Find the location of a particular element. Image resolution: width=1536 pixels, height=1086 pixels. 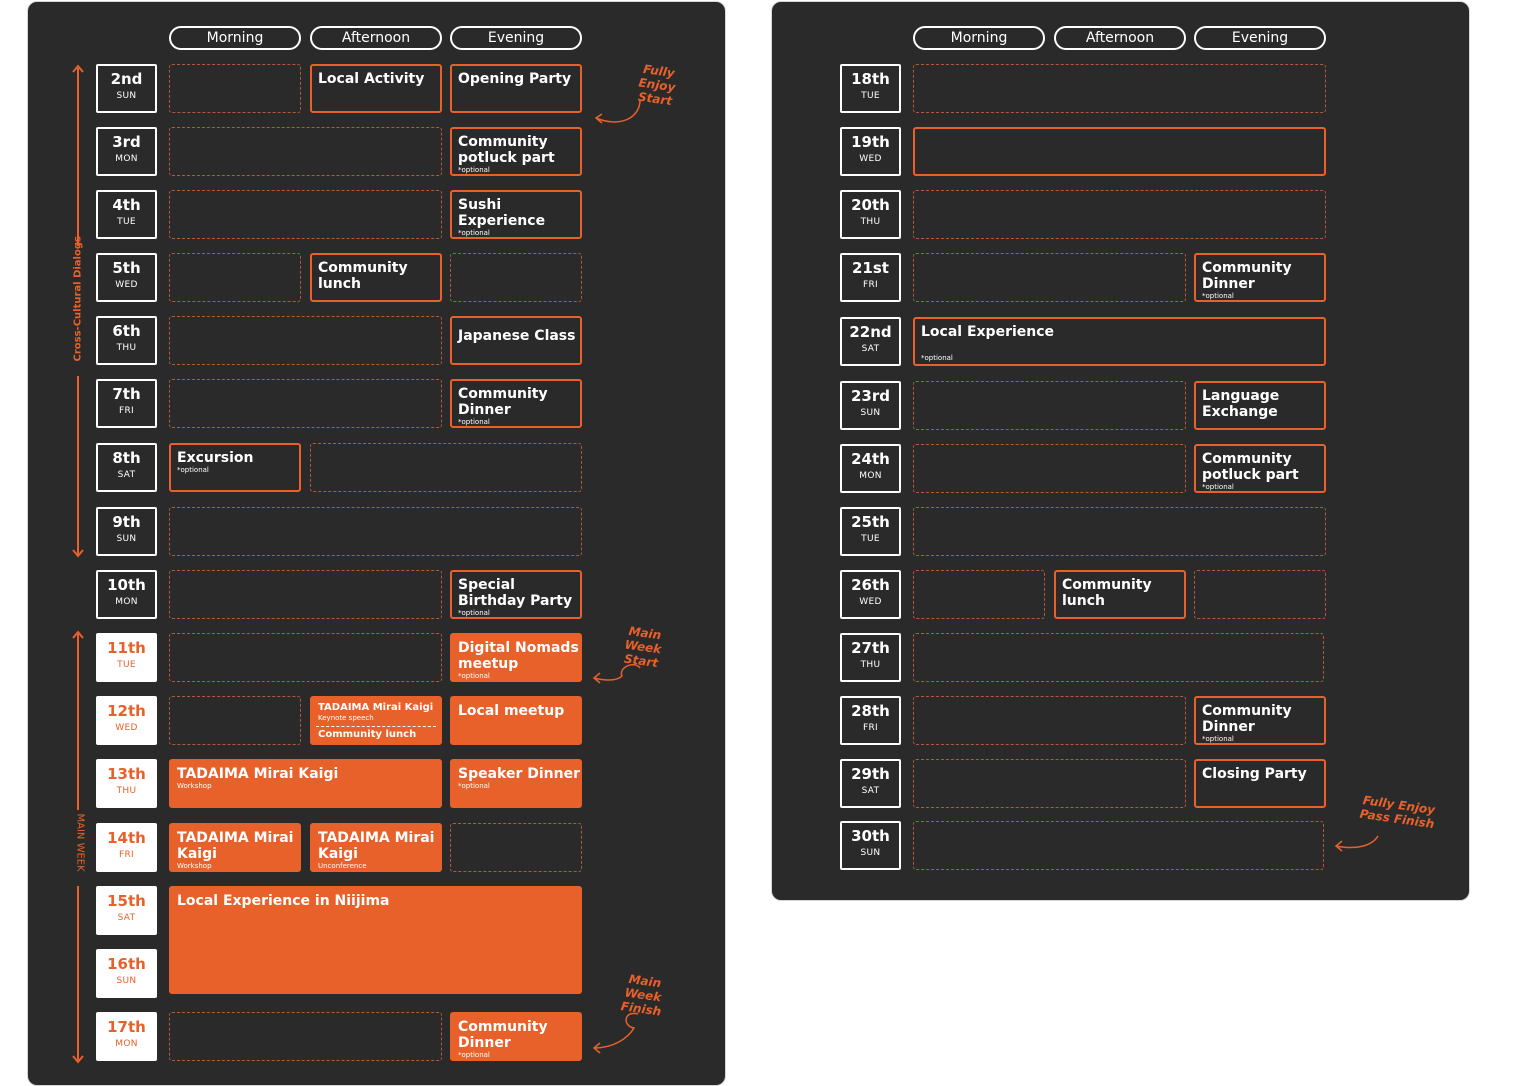

event-local-experience: Local Experience *optional is located at coordinates (1119, 341).